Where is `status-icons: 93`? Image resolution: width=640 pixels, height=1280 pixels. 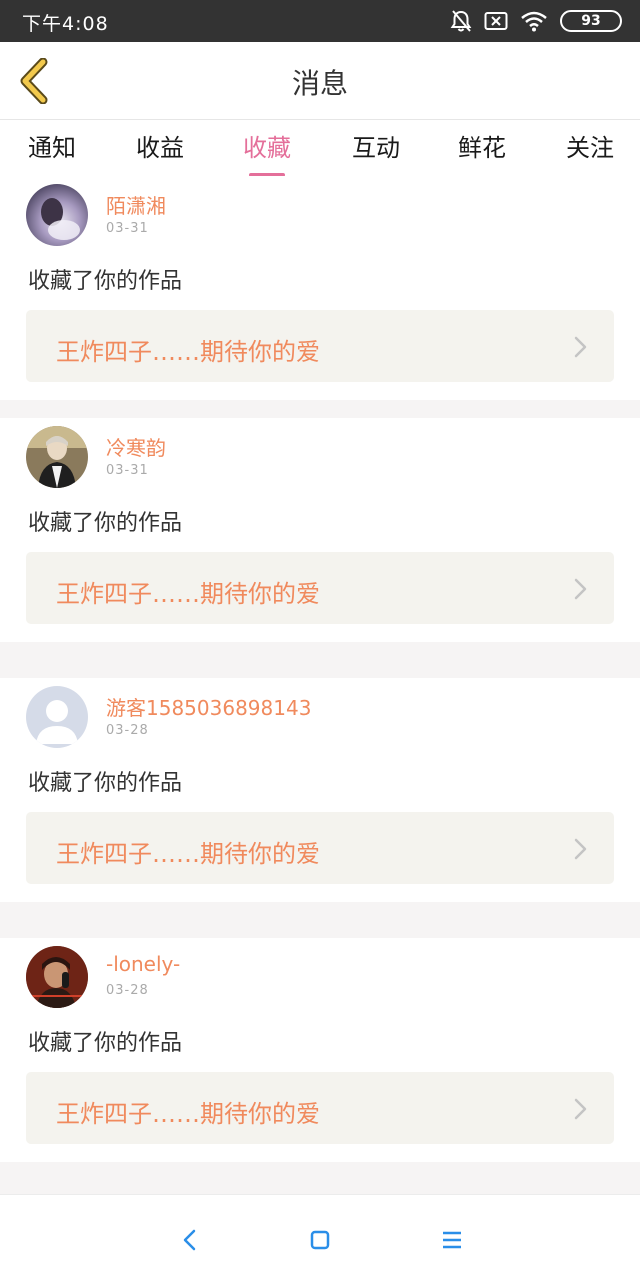 status-icons: 93 is located at coordinates (536, 21).